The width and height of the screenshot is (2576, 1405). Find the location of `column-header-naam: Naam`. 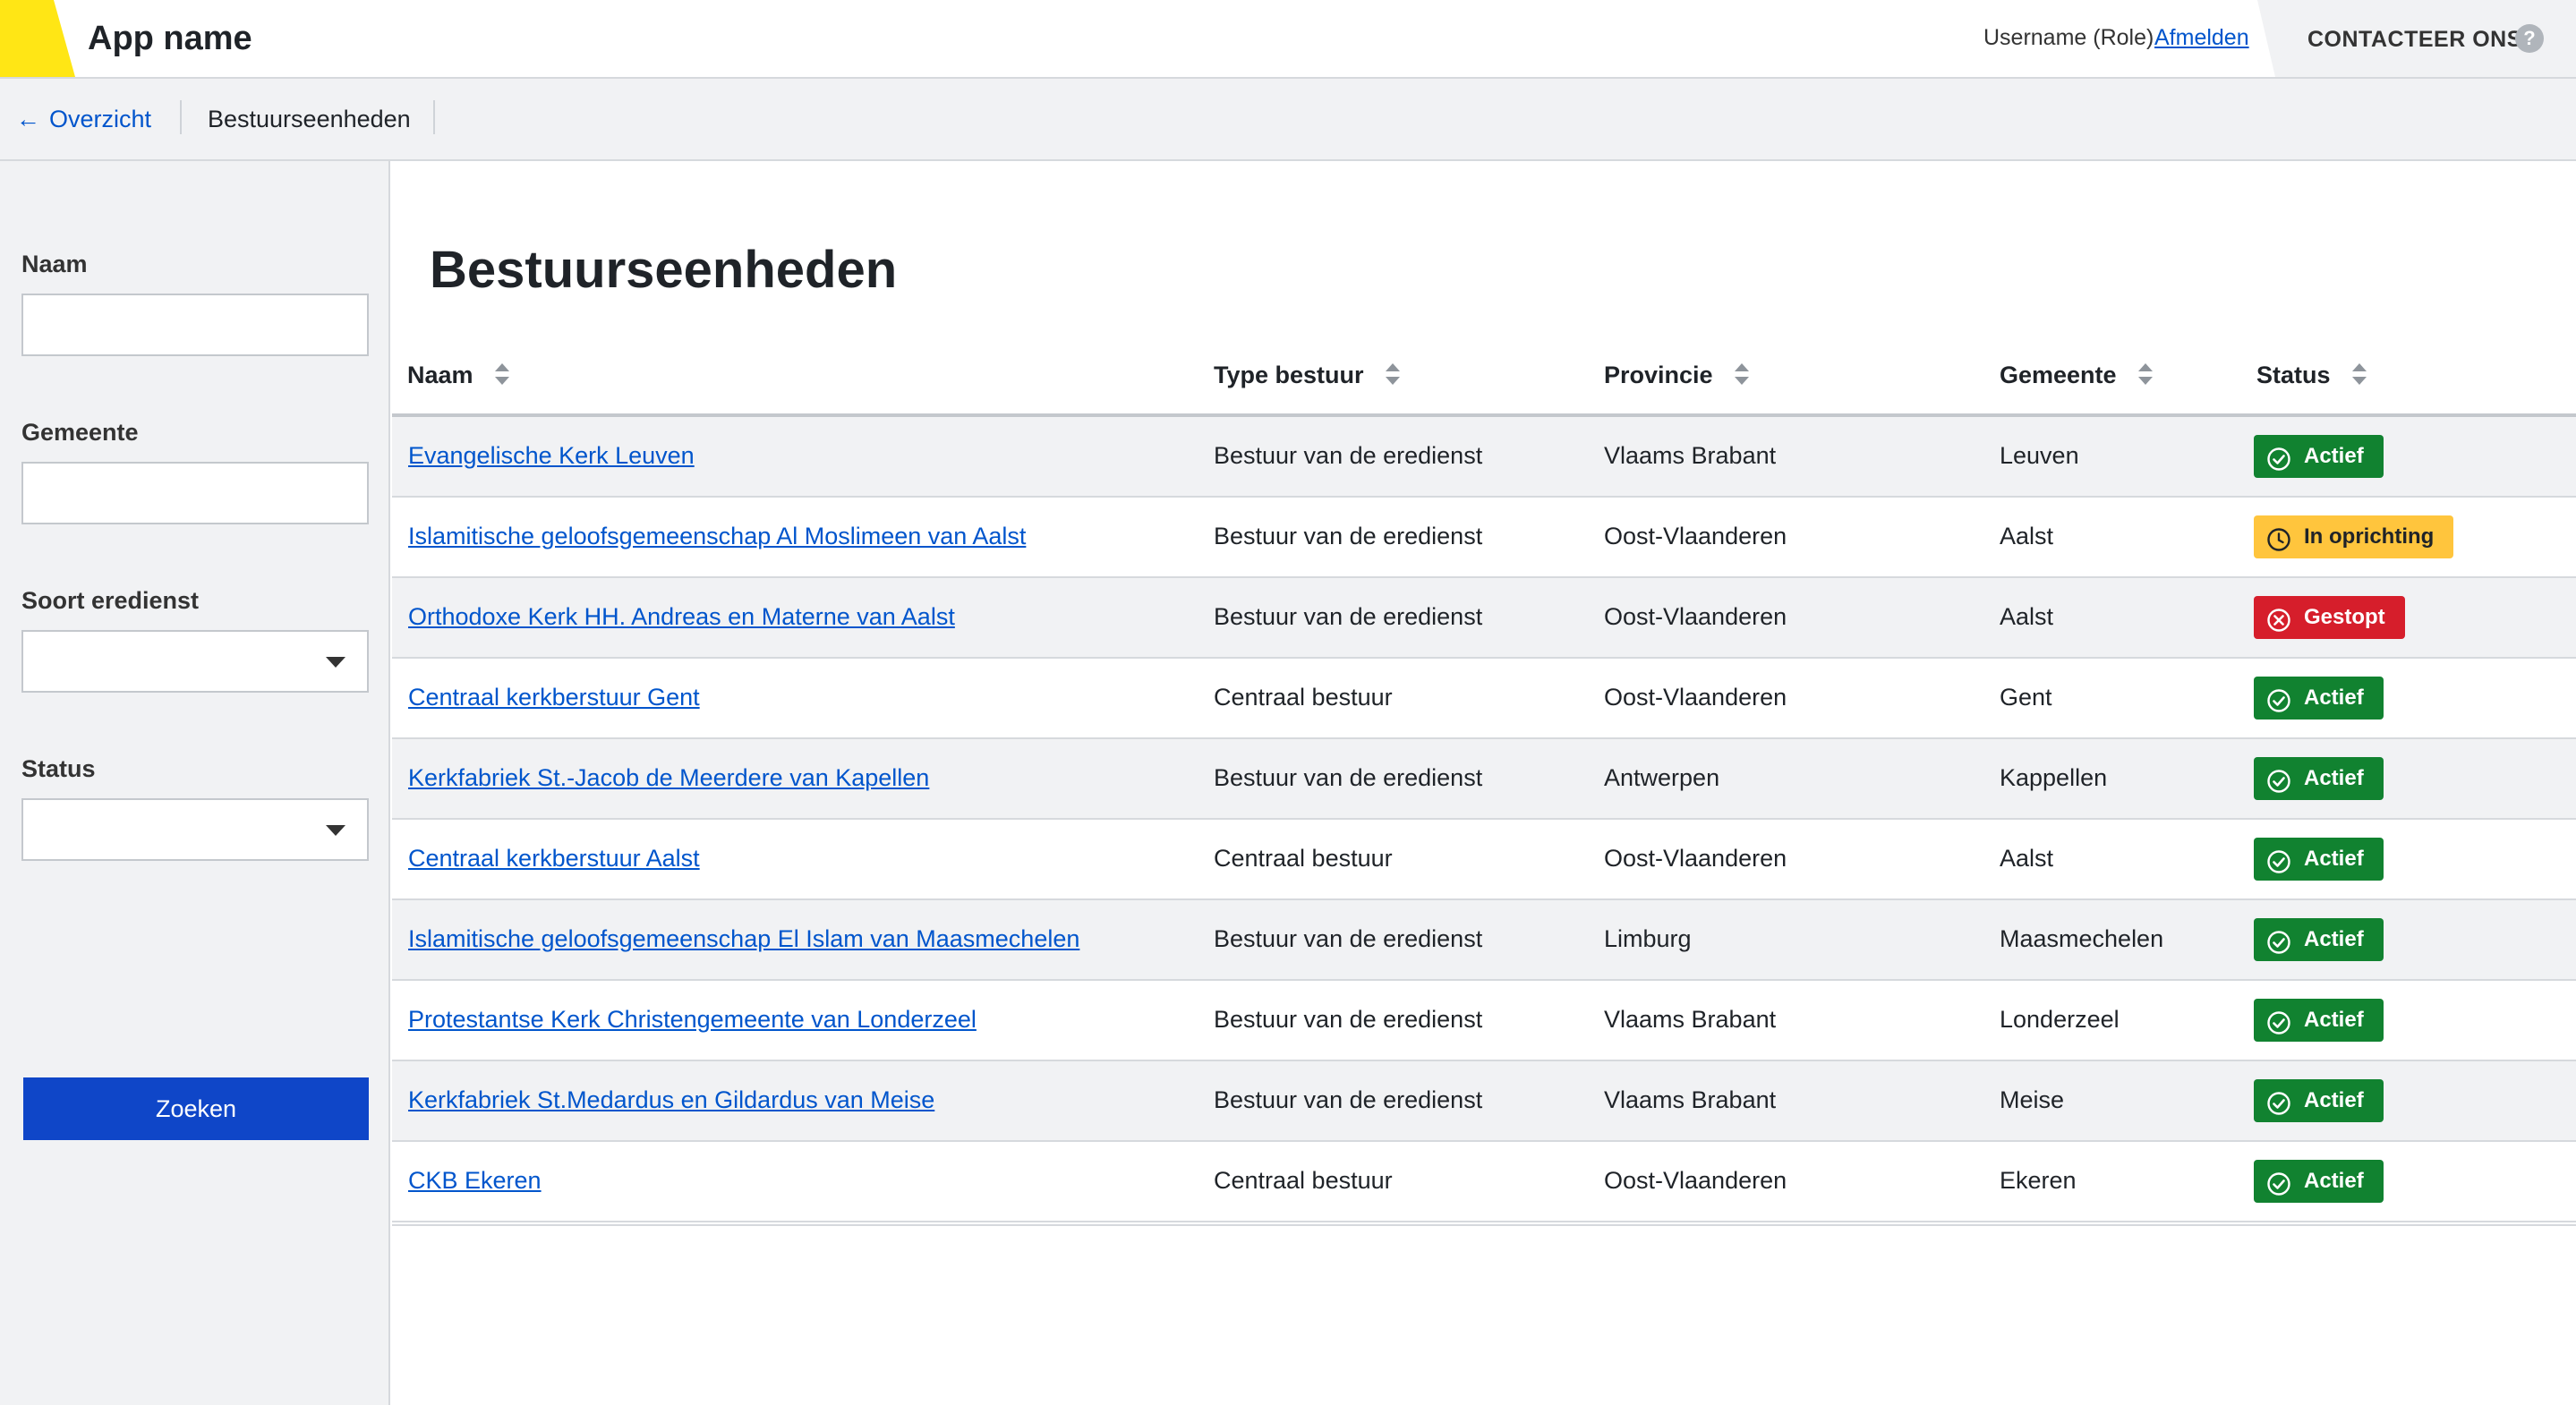

column-header-naam: Naam is located at coordinates (458, 375).